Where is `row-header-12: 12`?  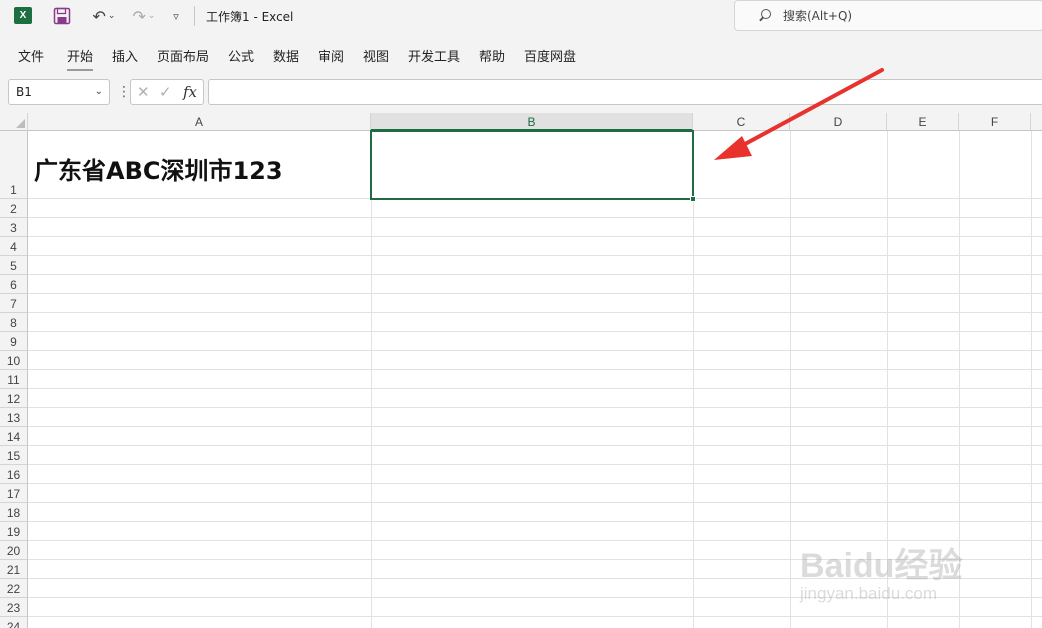
row-header-12: 12 is located at coordinates (14, 398).